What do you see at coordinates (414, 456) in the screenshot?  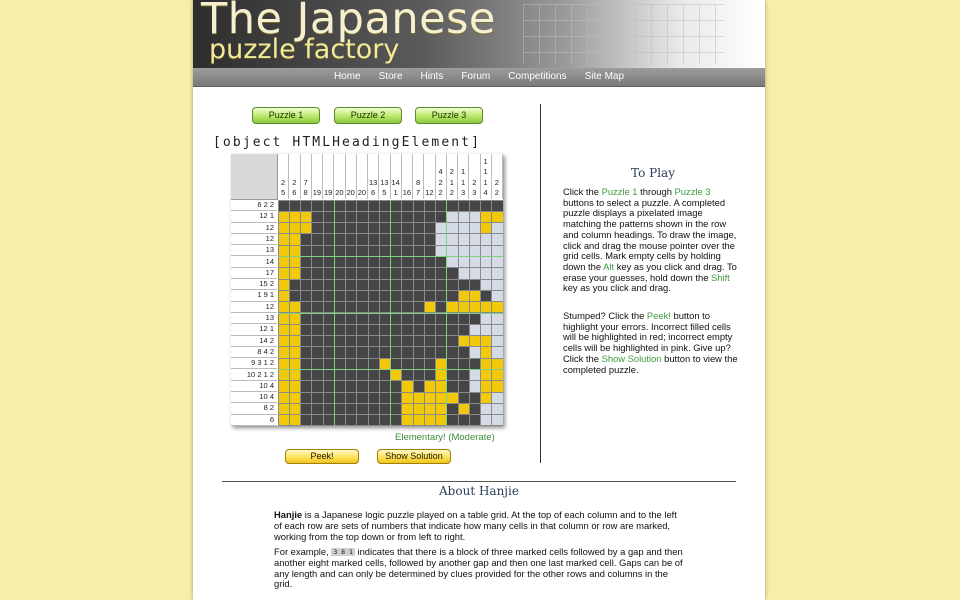 I see `show-solution-button: Show Solution` at bounding box center [414, 456].